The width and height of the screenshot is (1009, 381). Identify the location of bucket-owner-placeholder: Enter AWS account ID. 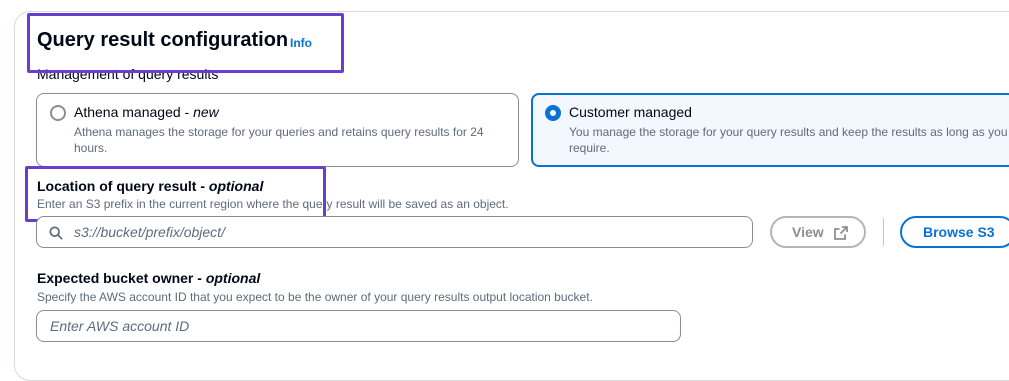
(120, 326).